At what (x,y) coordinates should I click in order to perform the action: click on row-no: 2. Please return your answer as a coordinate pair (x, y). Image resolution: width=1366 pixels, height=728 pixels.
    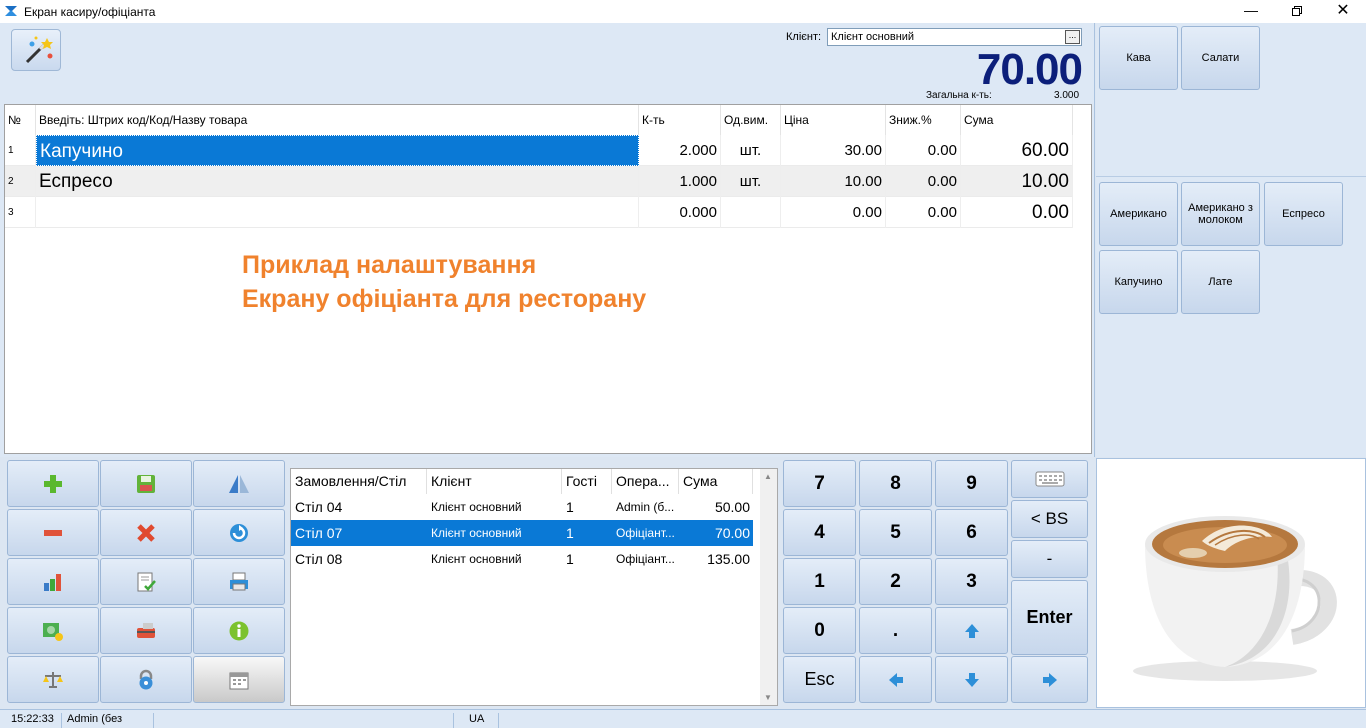
    Looking at the image, I should click on (20, 181).